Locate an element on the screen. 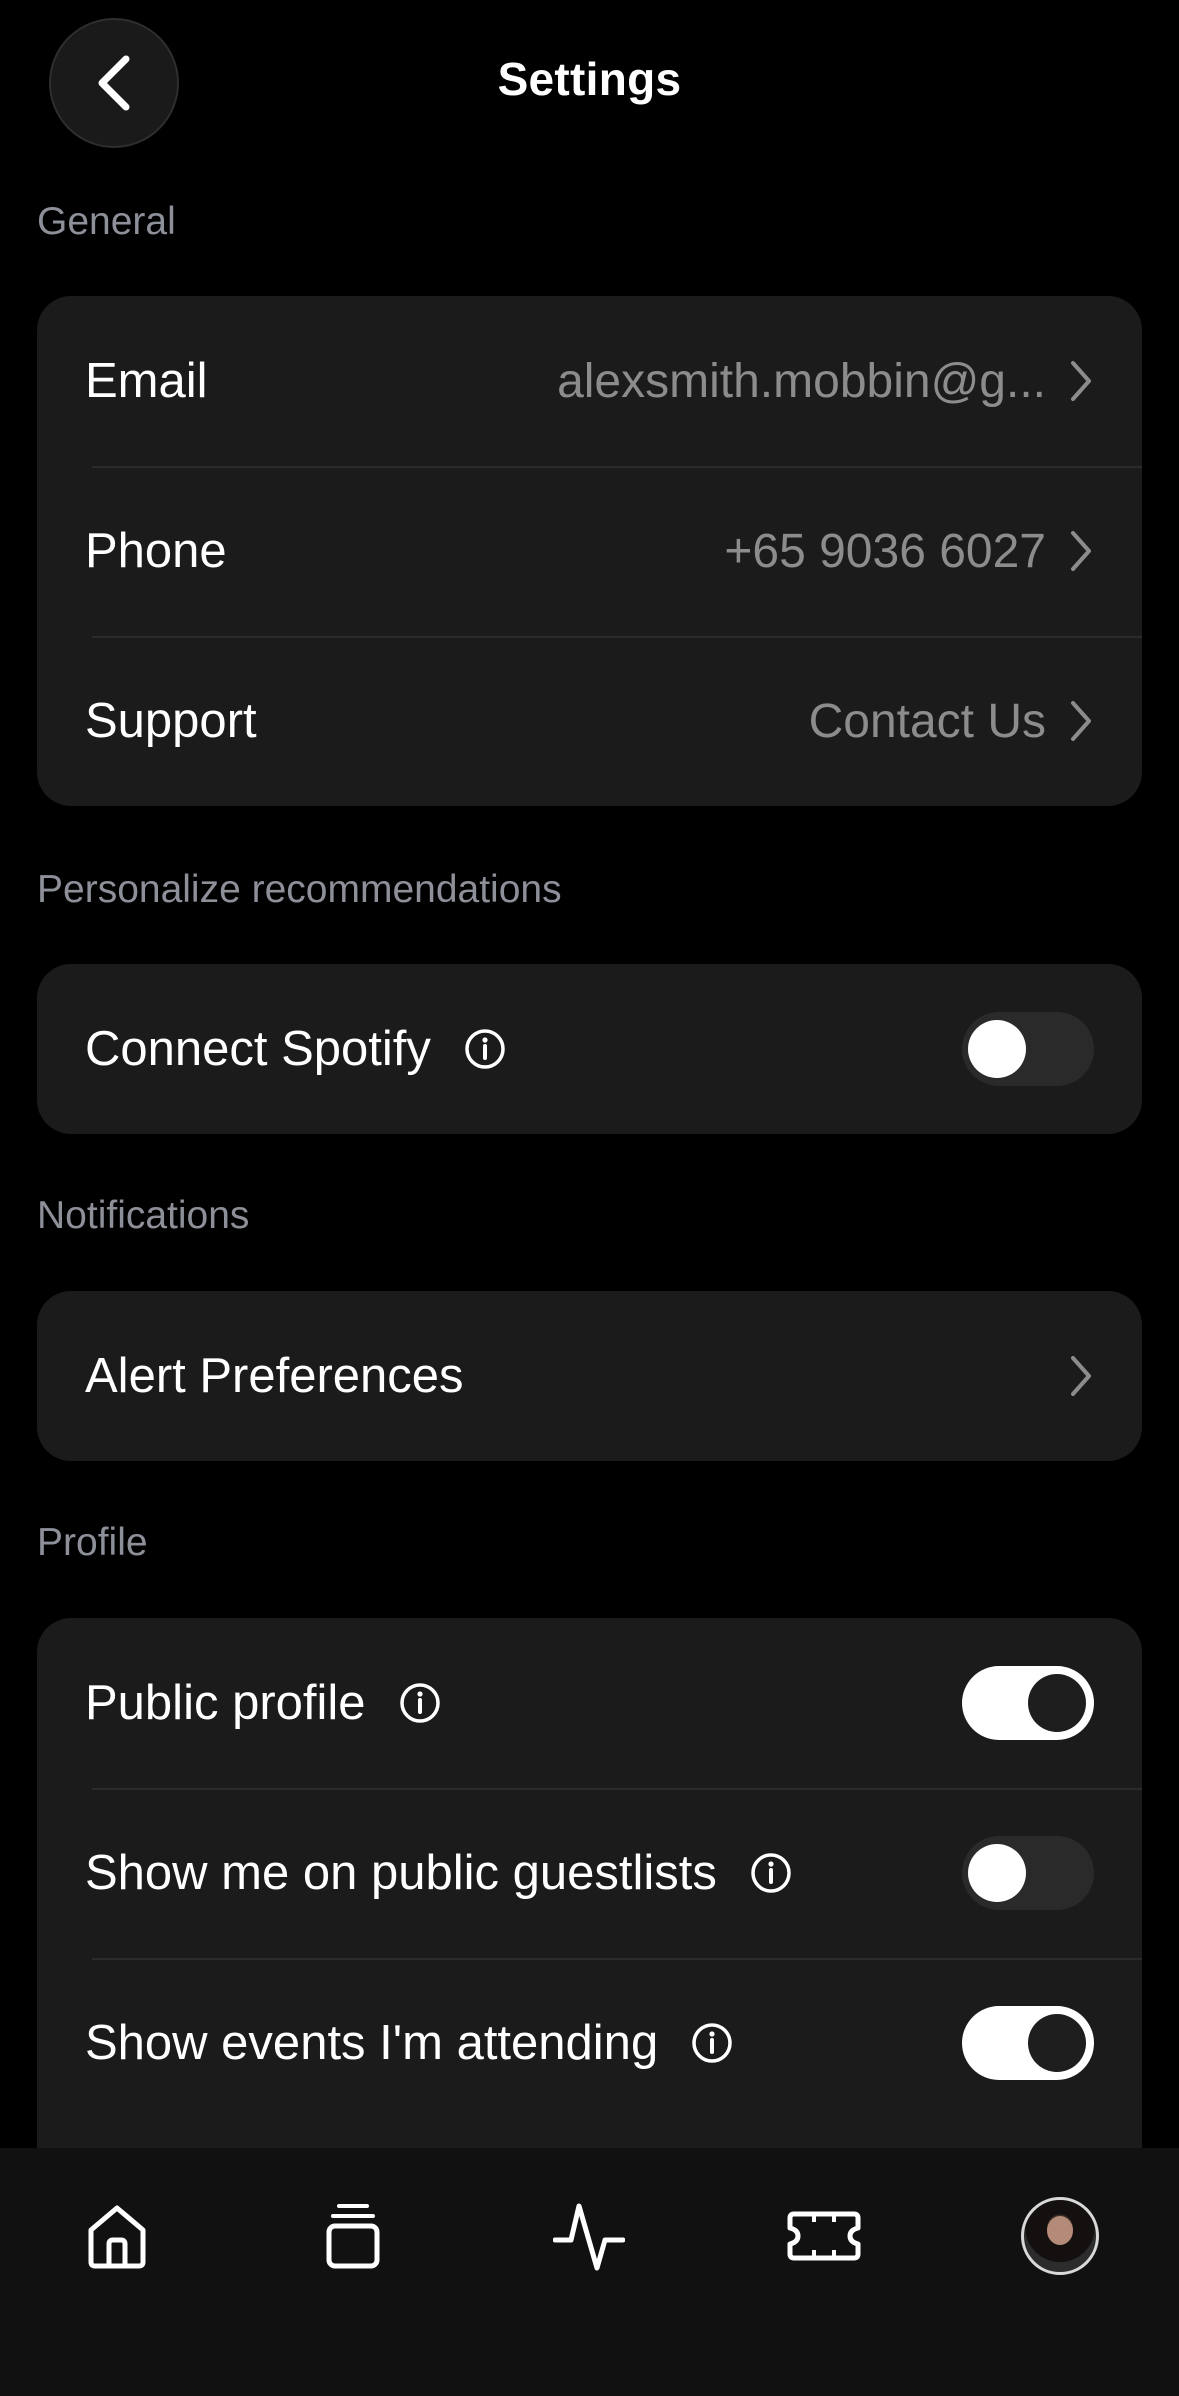 This screenshot has height=2396, width=1179. notifications-card: Alert Preferences is located at coordinates (589, 1376).